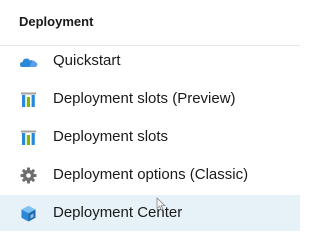  What do you see at coordinates (56, 21) in the screenshot?
I see `section-title: Deployment` at bounding box center [56, 21].